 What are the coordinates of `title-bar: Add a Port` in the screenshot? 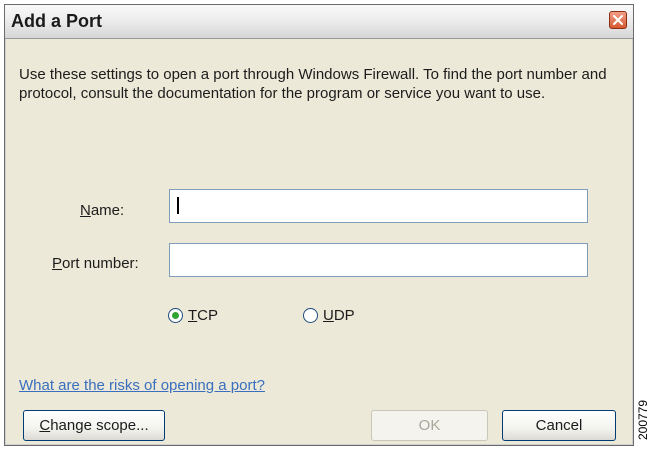 It's located at (319, 22).